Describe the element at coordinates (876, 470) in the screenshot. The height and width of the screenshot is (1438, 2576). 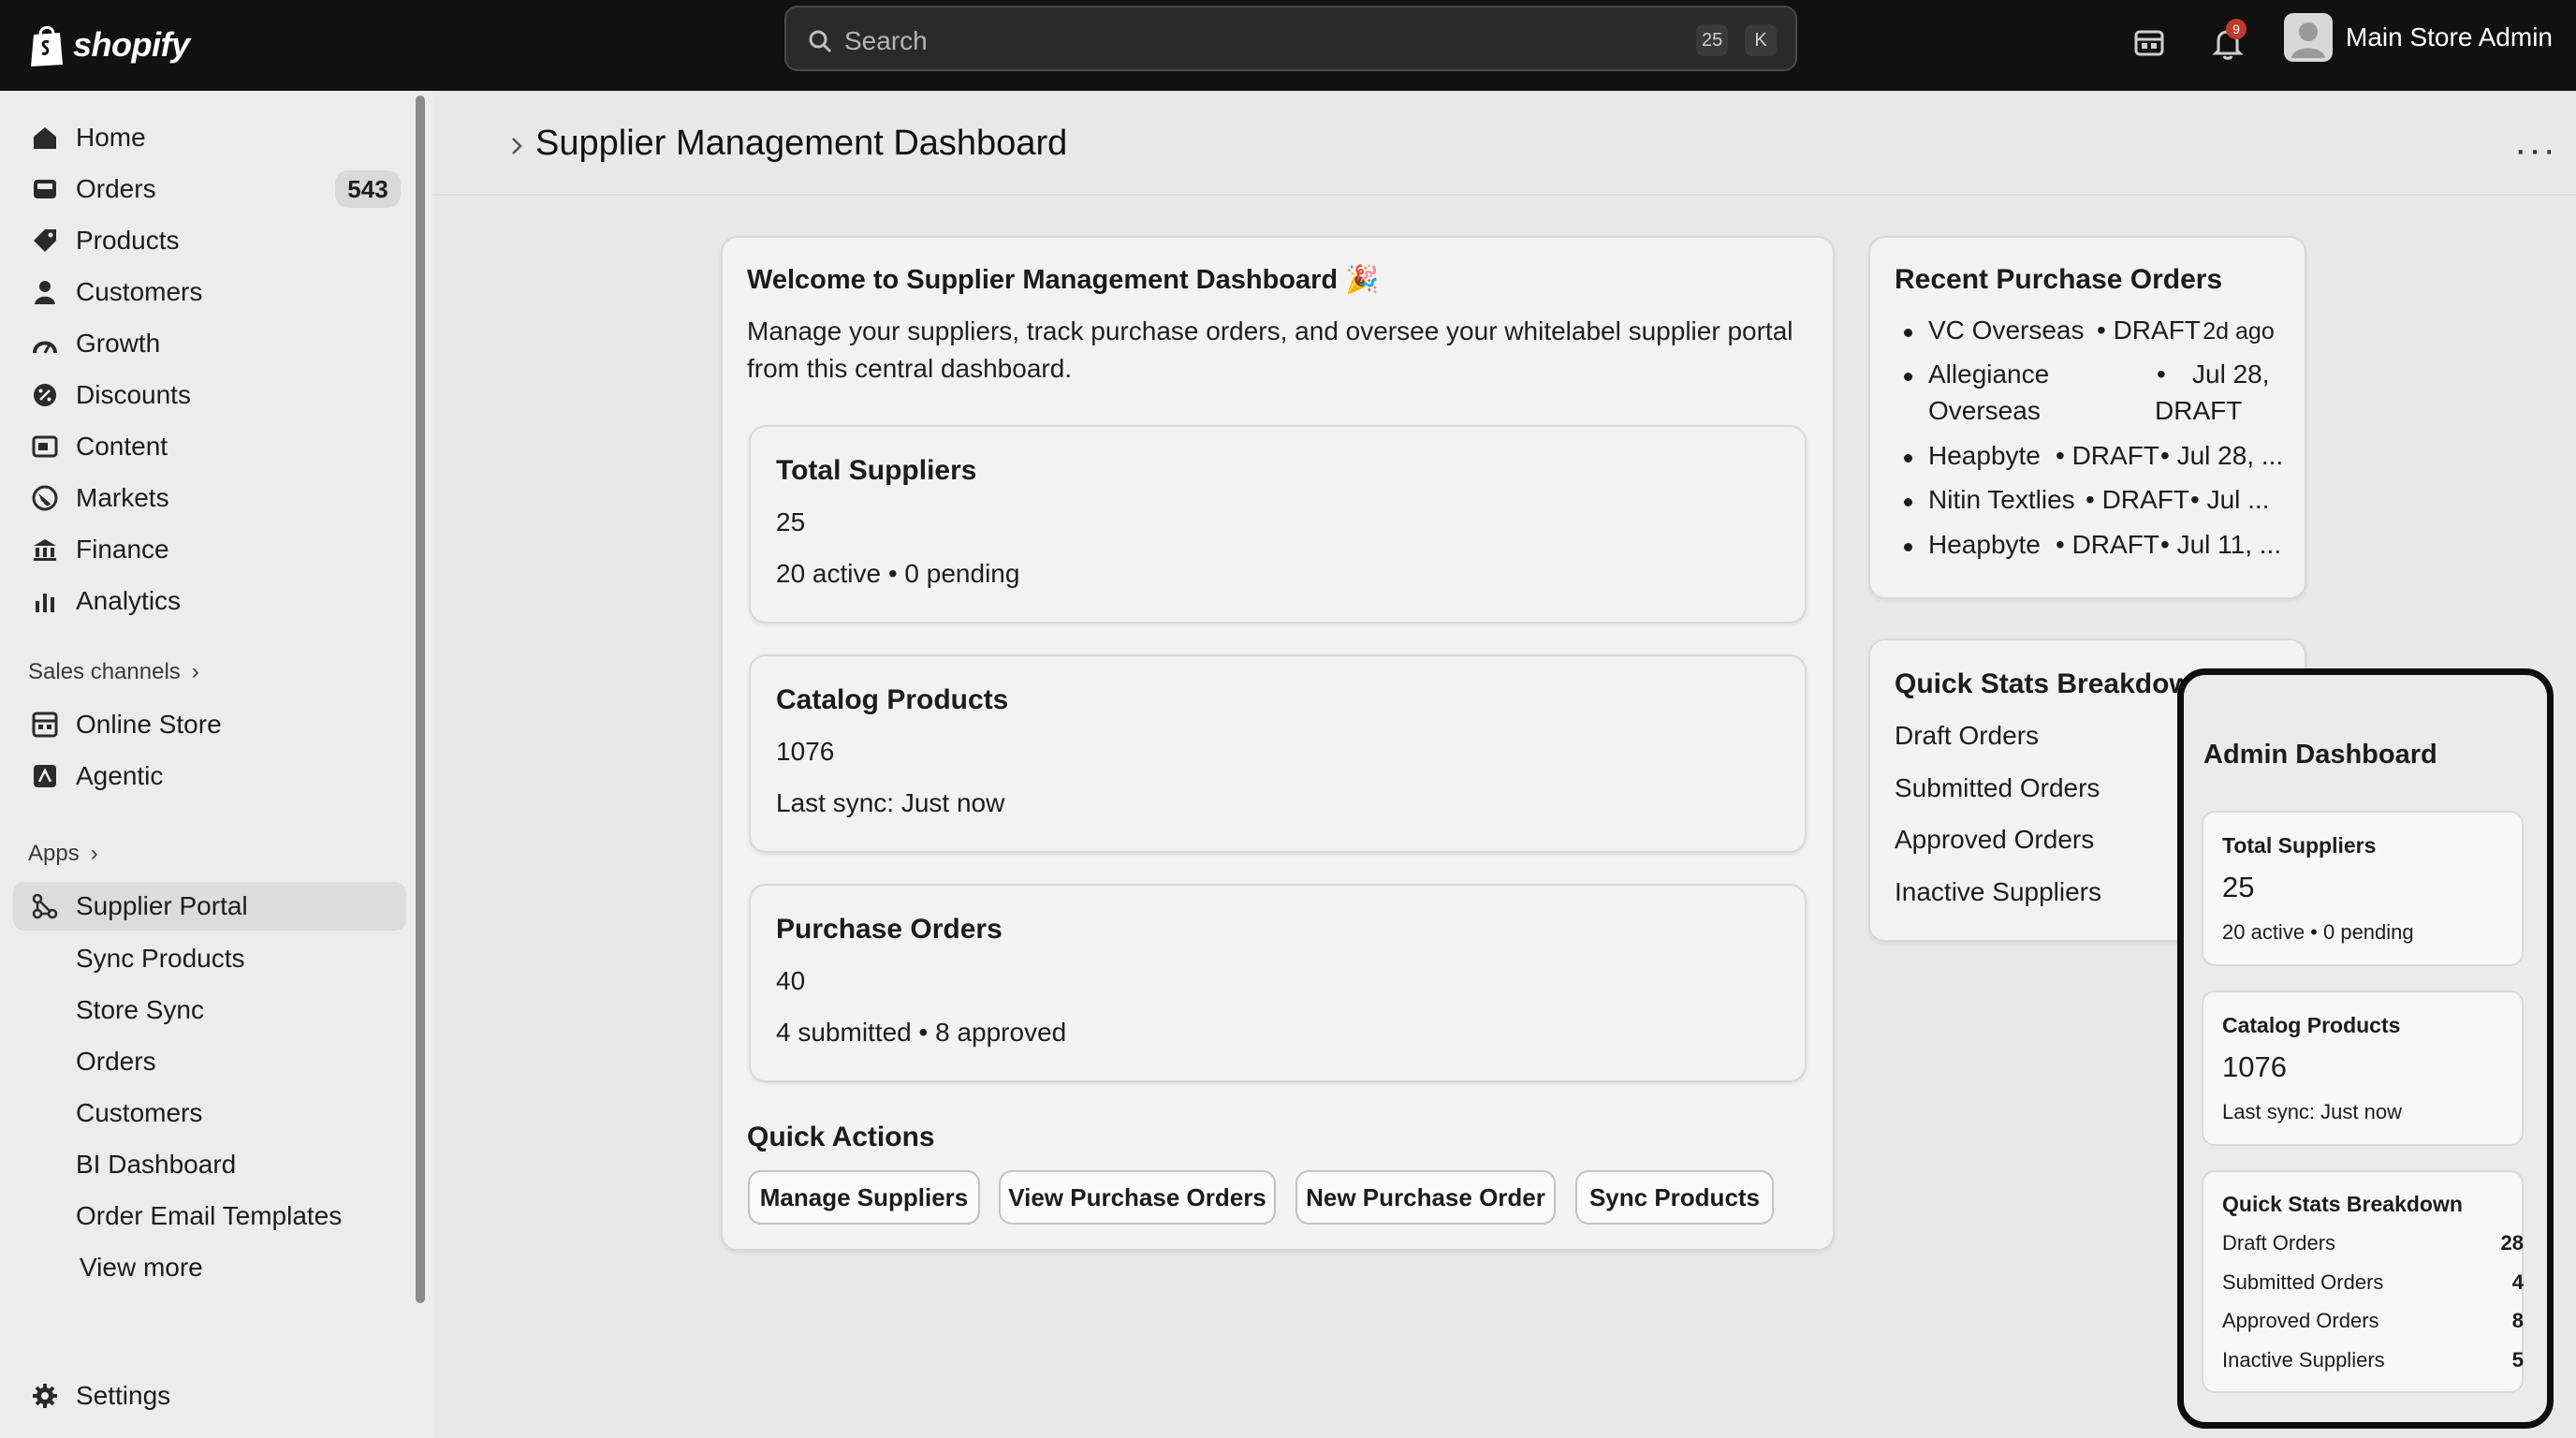
I see `stat-title: Total Suppliers` at that location.